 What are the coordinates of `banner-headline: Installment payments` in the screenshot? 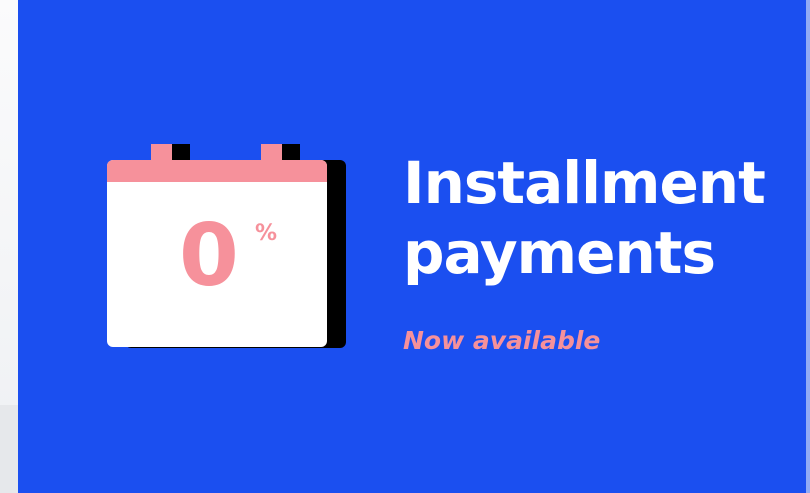 It's located at (584, 218).